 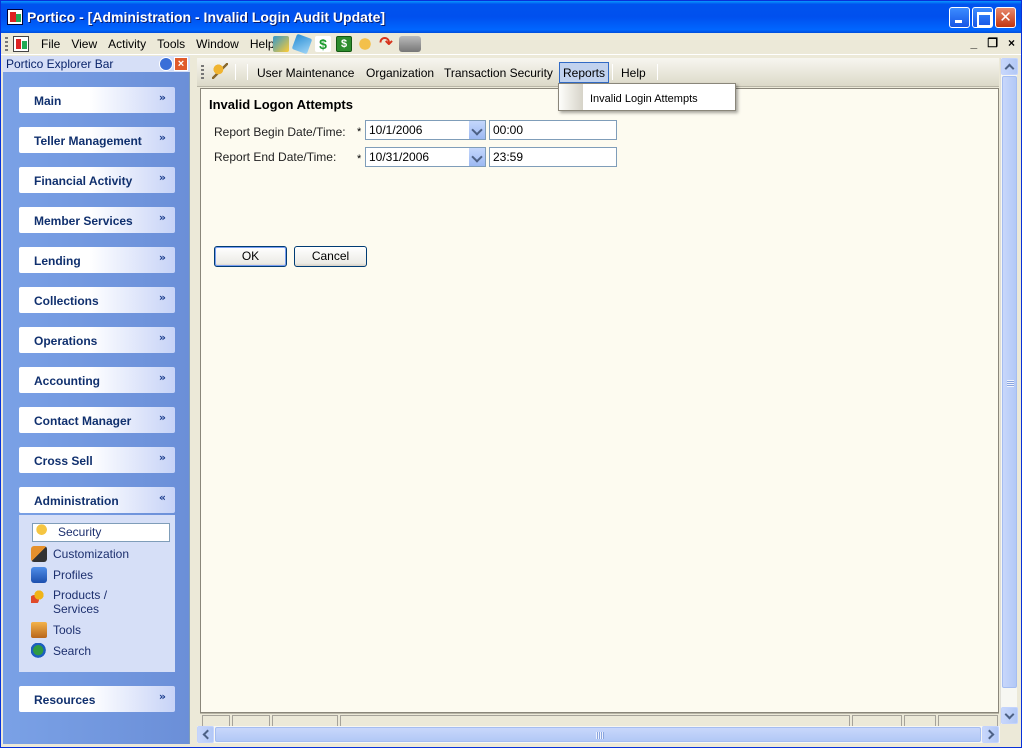 I want to click on document-icon, so click(x=21, y=44).